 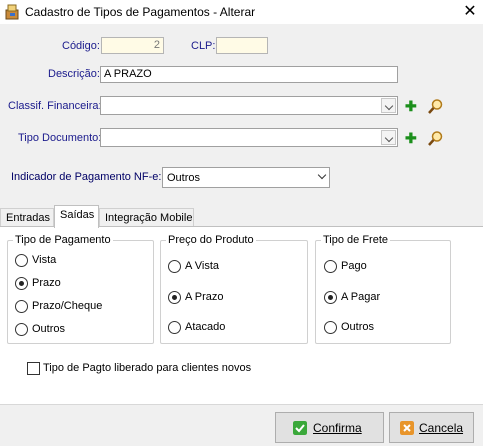 What do you see at coordinates (242, 45) in the screenshot?
I see `clp-field` at bounding box center [242, 45].